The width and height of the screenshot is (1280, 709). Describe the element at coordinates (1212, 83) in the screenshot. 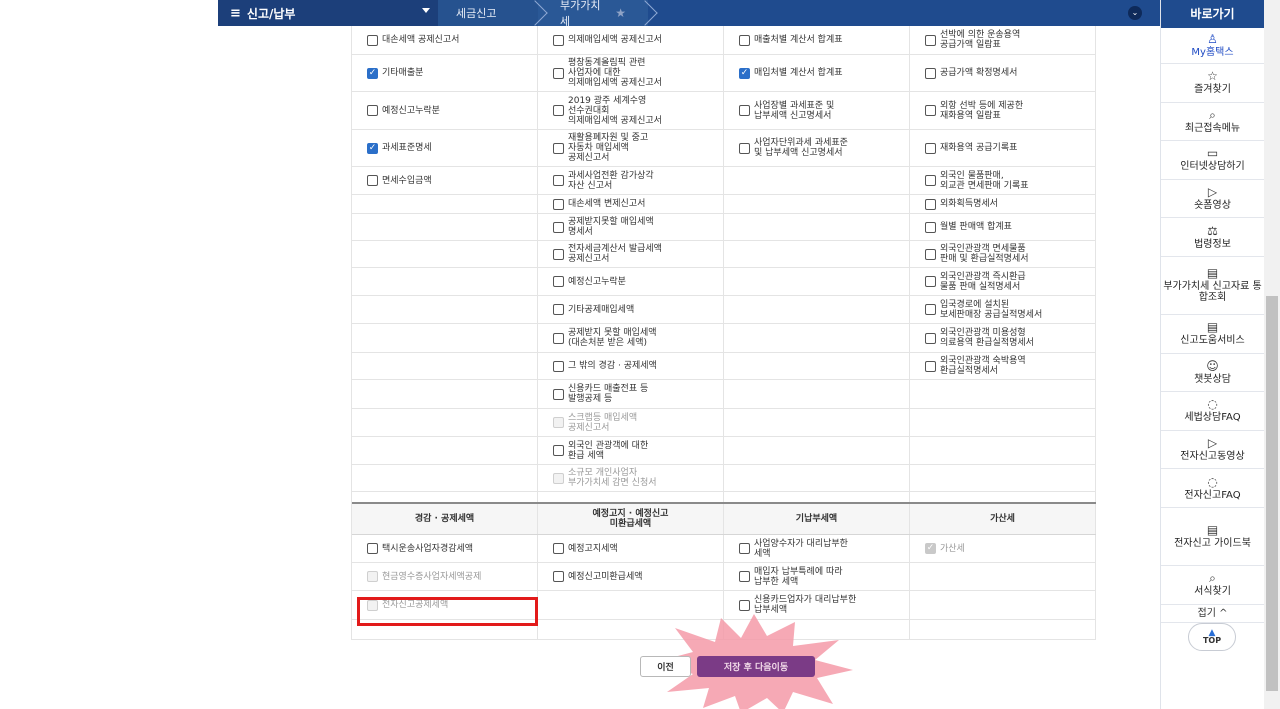

I see `sidebar-item: ☆ 즐겨찾기` at that location.